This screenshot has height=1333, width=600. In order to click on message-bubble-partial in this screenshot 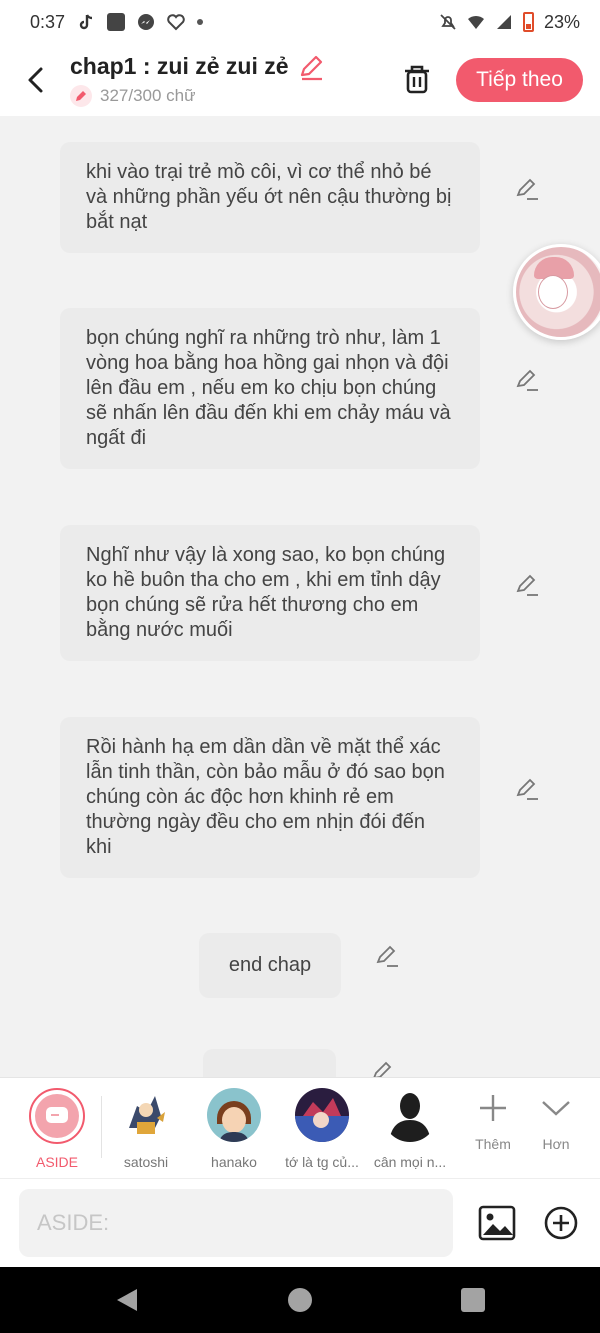, I will do `click(269, 1063)`.